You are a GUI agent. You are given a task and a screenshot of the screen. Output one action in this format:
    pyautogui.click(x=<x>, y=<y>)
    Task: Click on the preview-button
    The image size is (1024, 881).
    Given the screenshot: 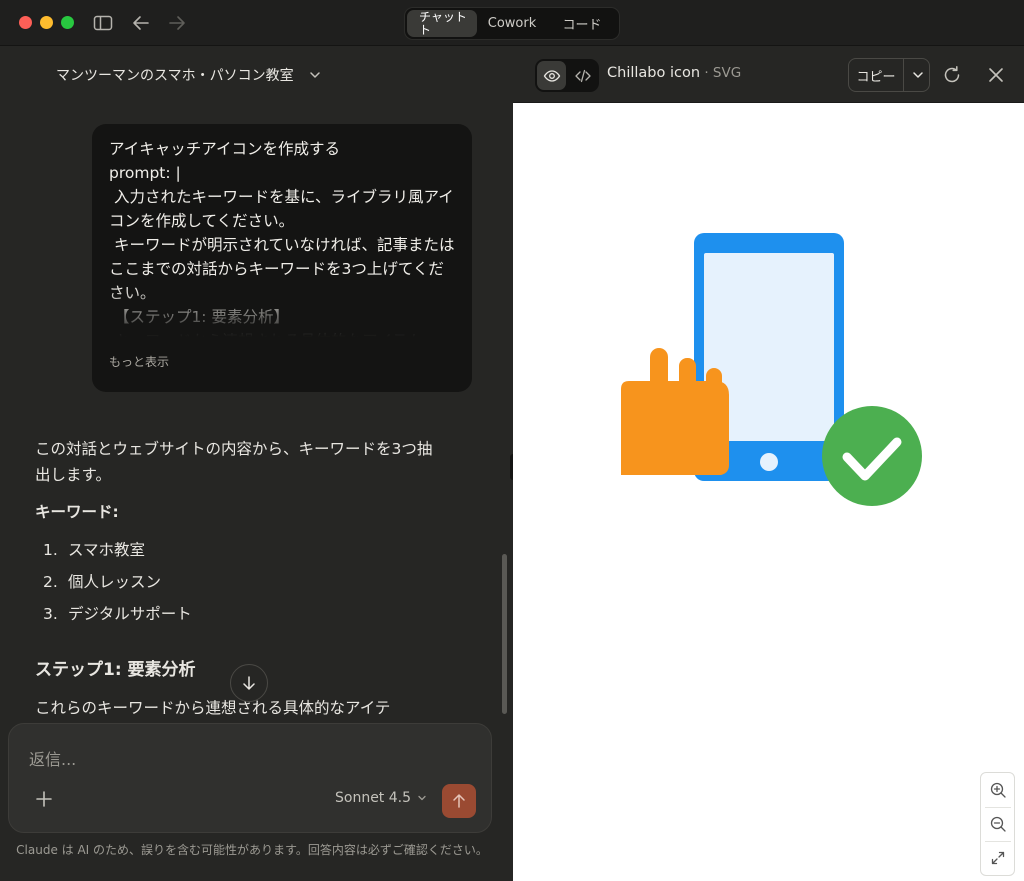 What is the action you would take?
    pyautogui.click(x=551, y=75)
    